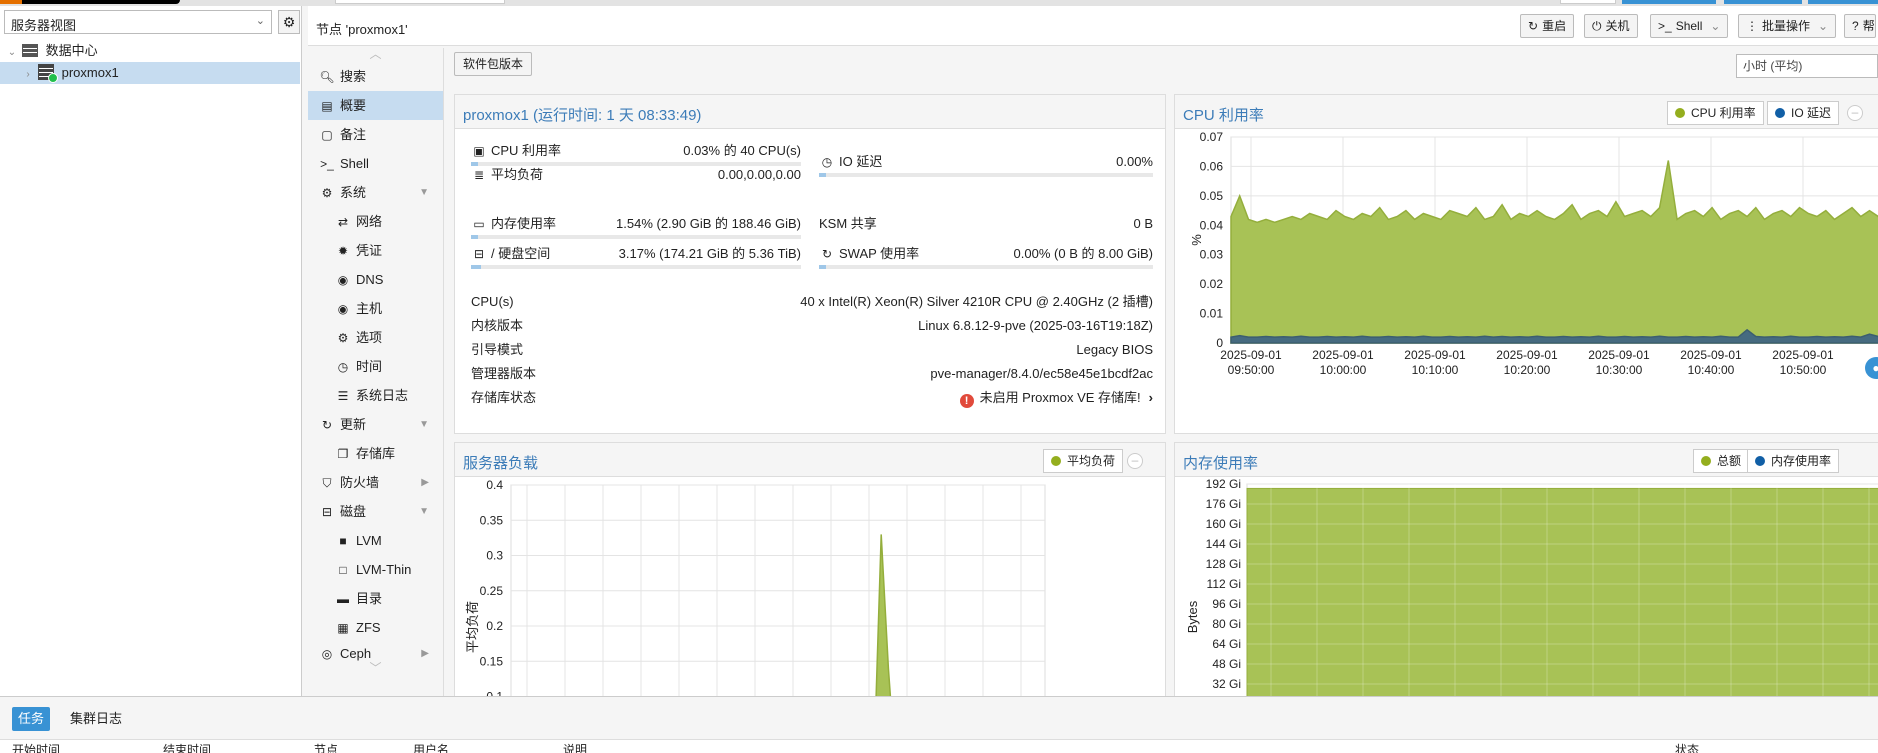  What do you see at coordinates (431, 747) in the screenshot?
I see `column-header-username: 用户名` at bounding box center [431, 747].